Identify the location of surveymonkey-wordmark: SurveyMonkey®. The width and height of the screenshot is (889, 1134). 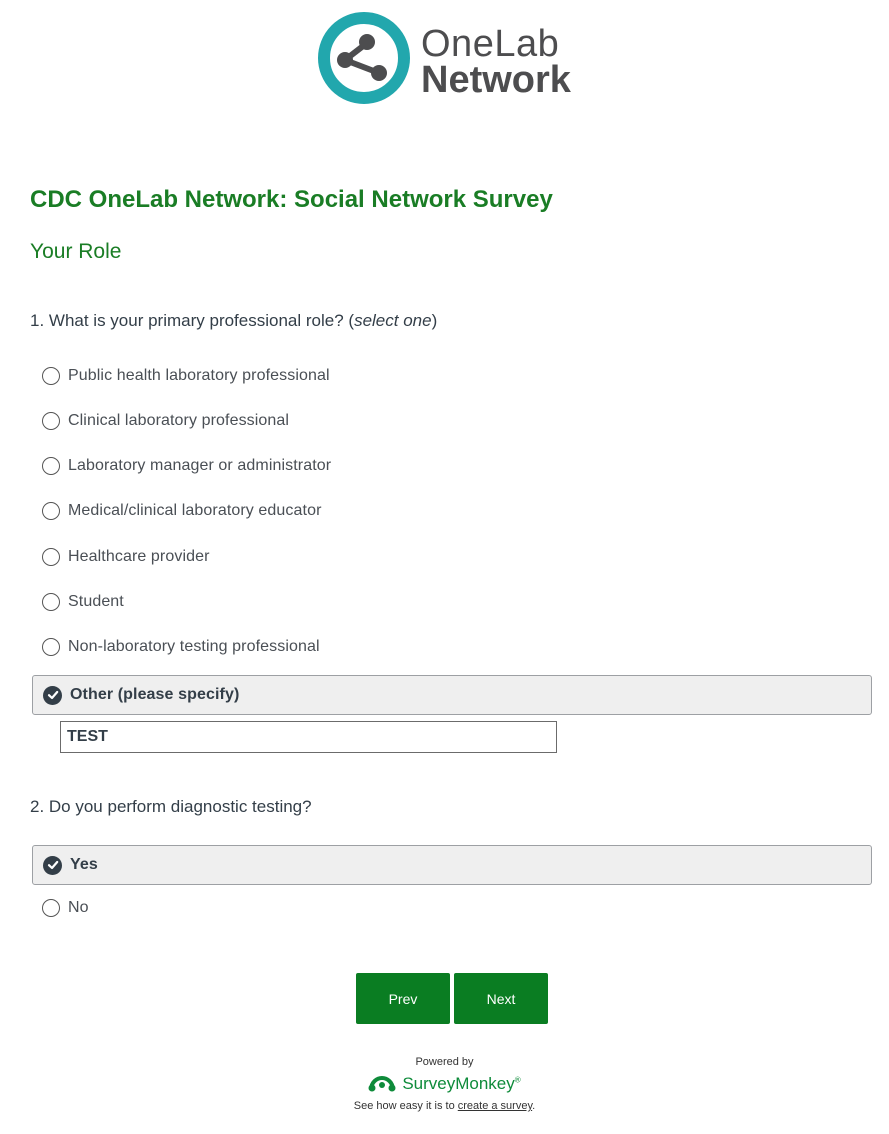
(461, 1084).